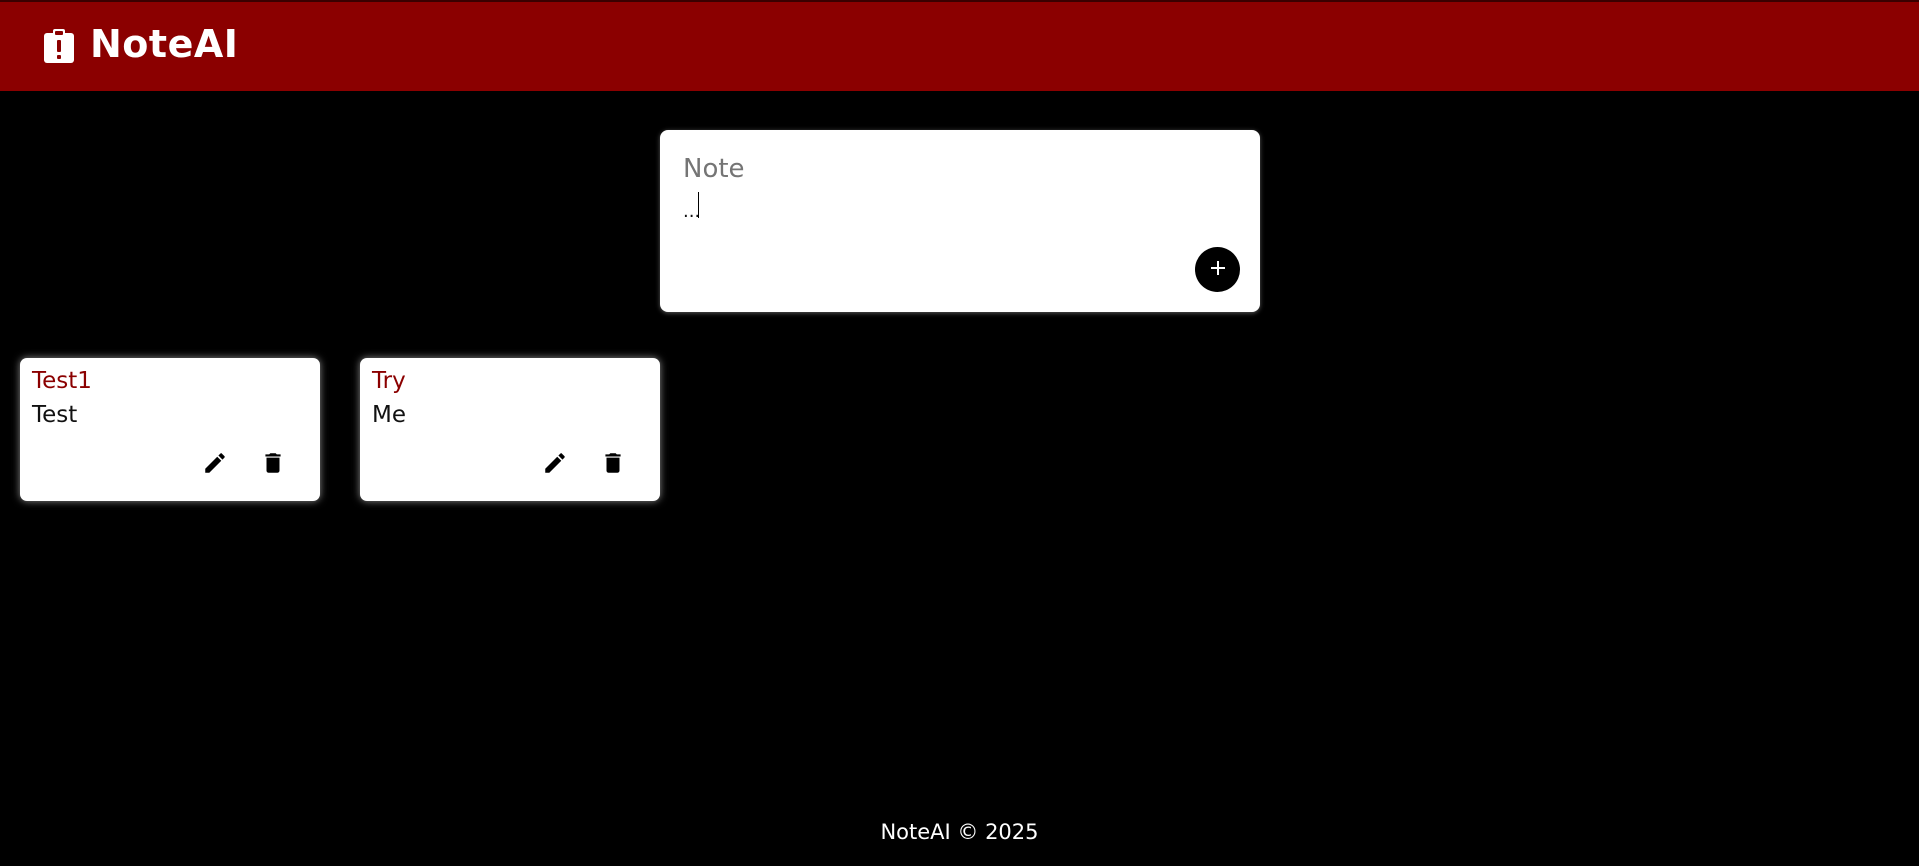 This screenshot has width=1919, height=866. I want to click on note-content: Test, so click(55, 415).